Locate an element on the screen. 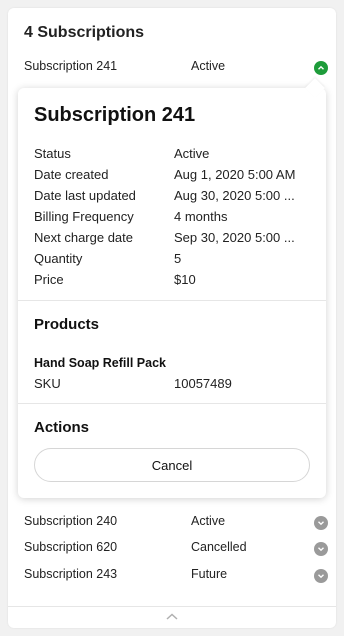  detail-row-status: Status Active is located at coordinates (174, 155).